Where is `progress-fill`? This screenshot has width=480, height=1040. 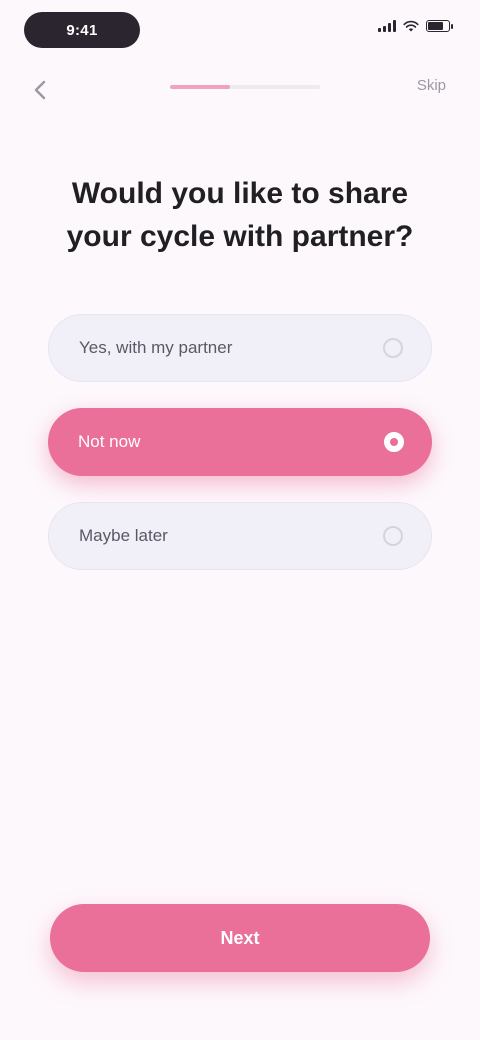 progress-fill is located at coordinates (200, 87).